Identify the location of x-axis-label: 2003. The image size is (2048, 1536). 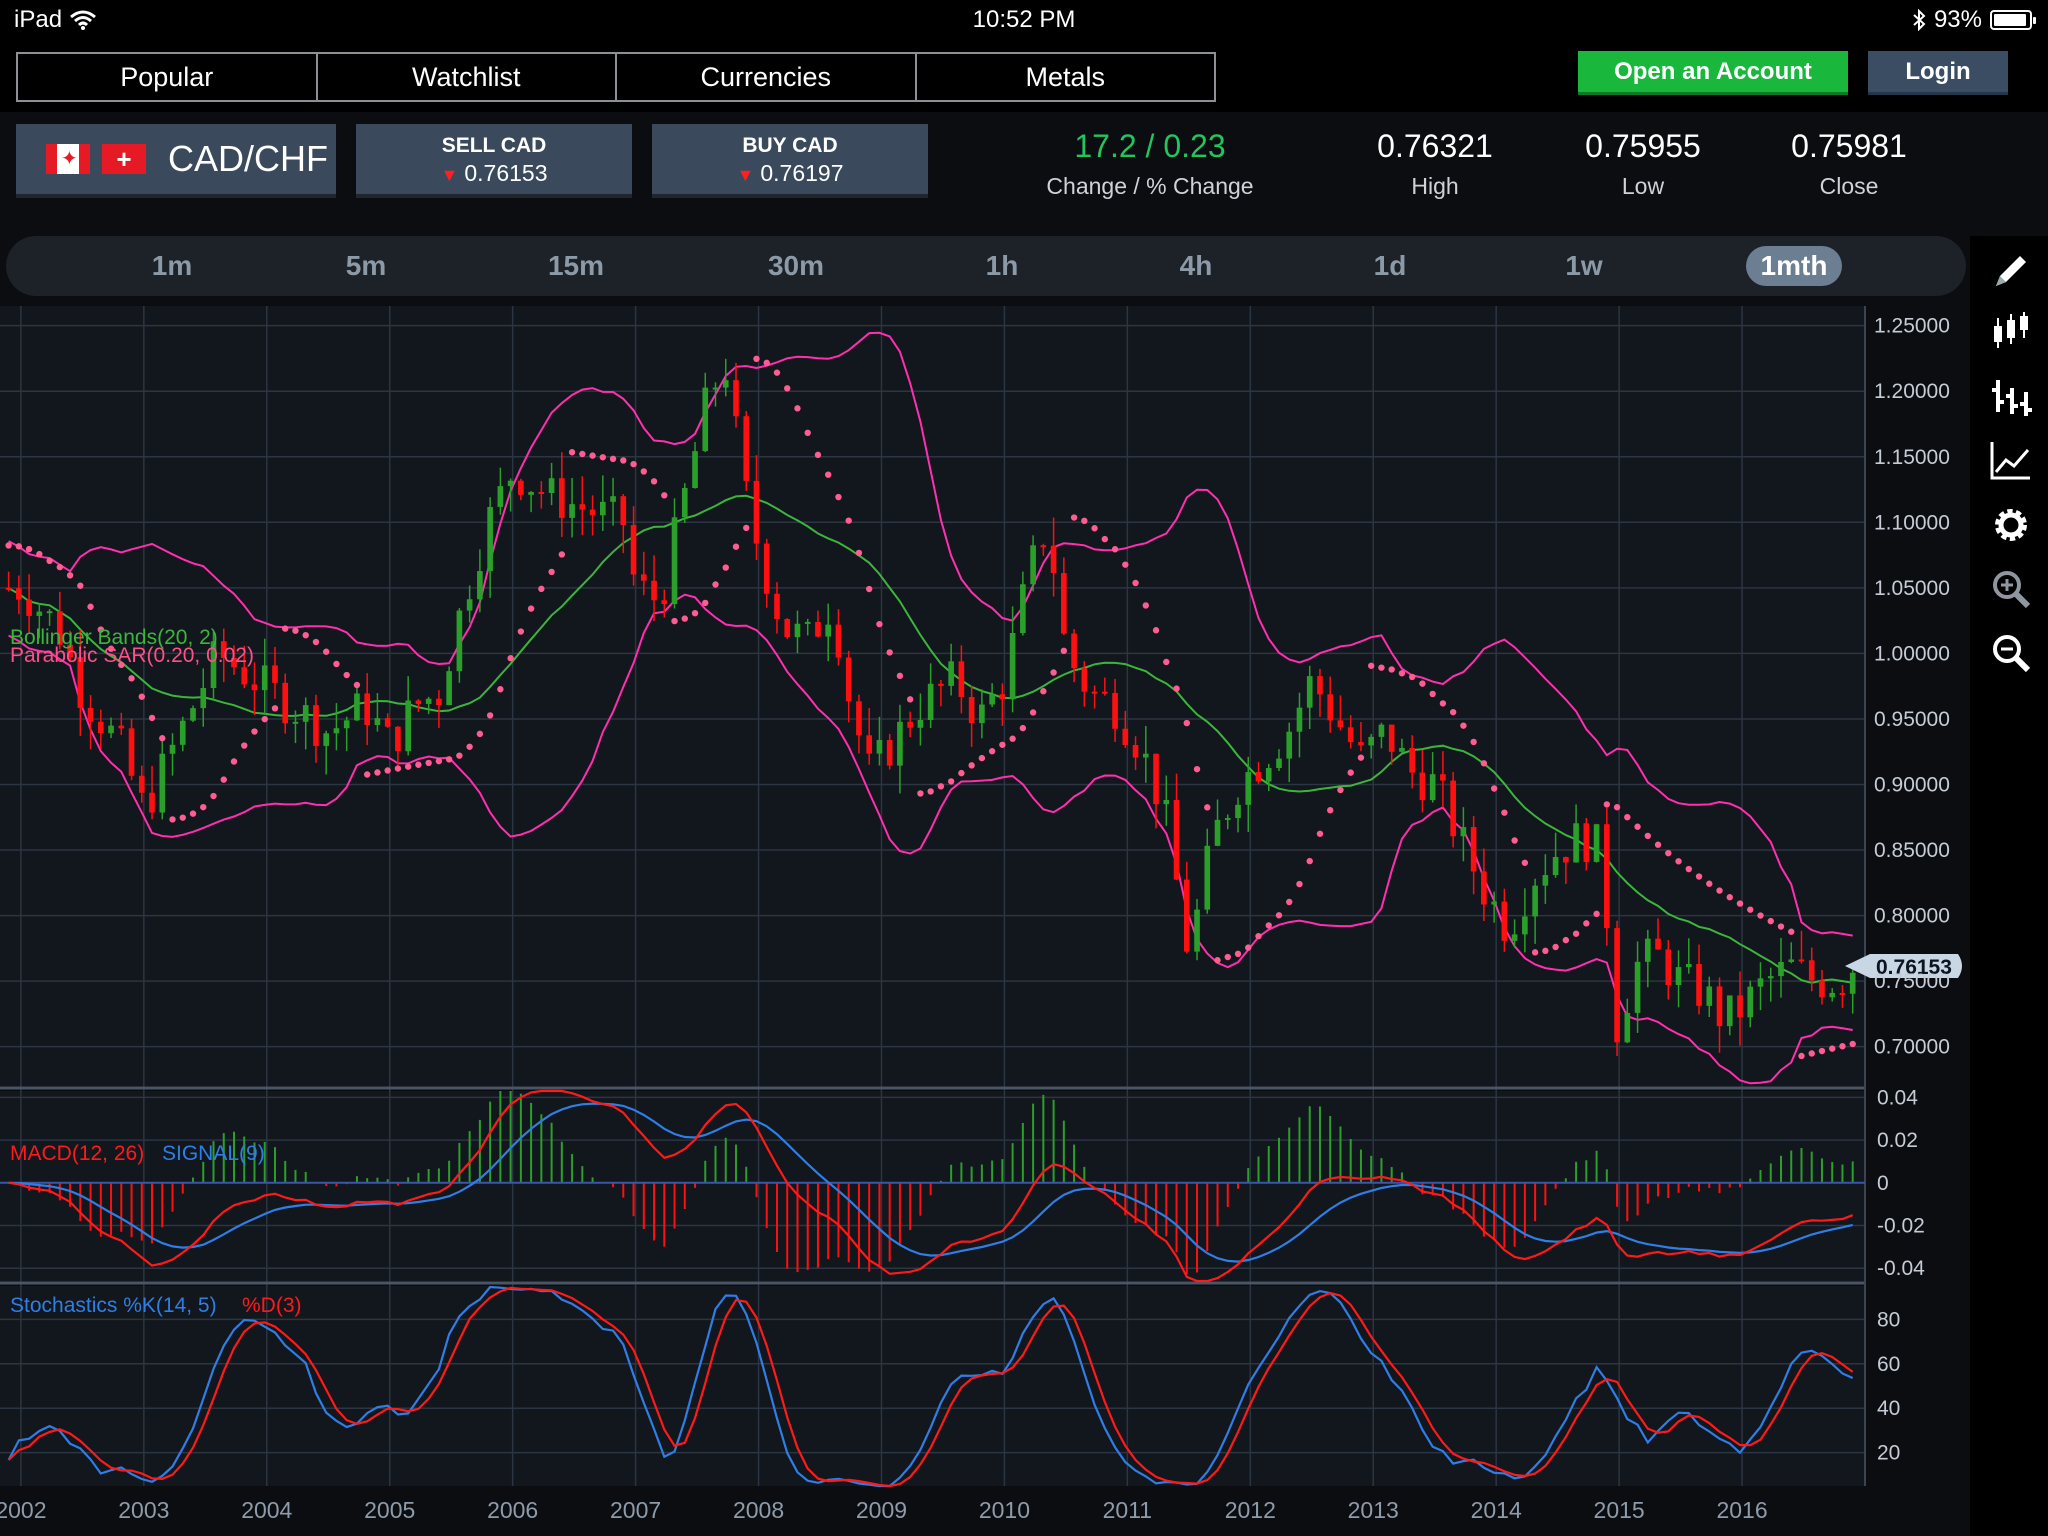
(143, 1510).